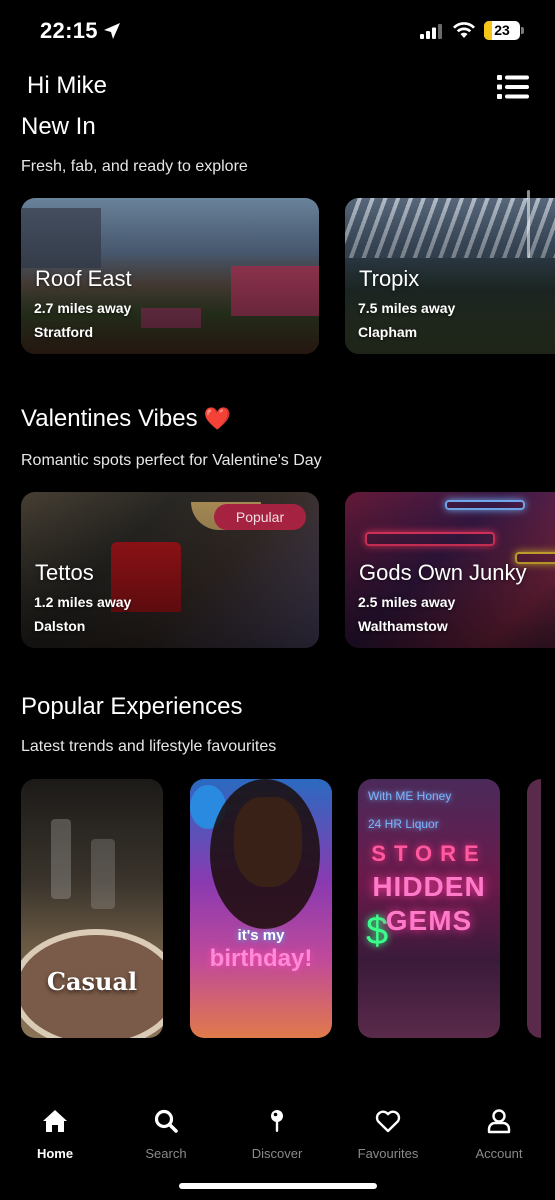 This screenshot has height=1200, width=555. I want to click on venue-distance: 7.5 miles away, so click(407, 308).